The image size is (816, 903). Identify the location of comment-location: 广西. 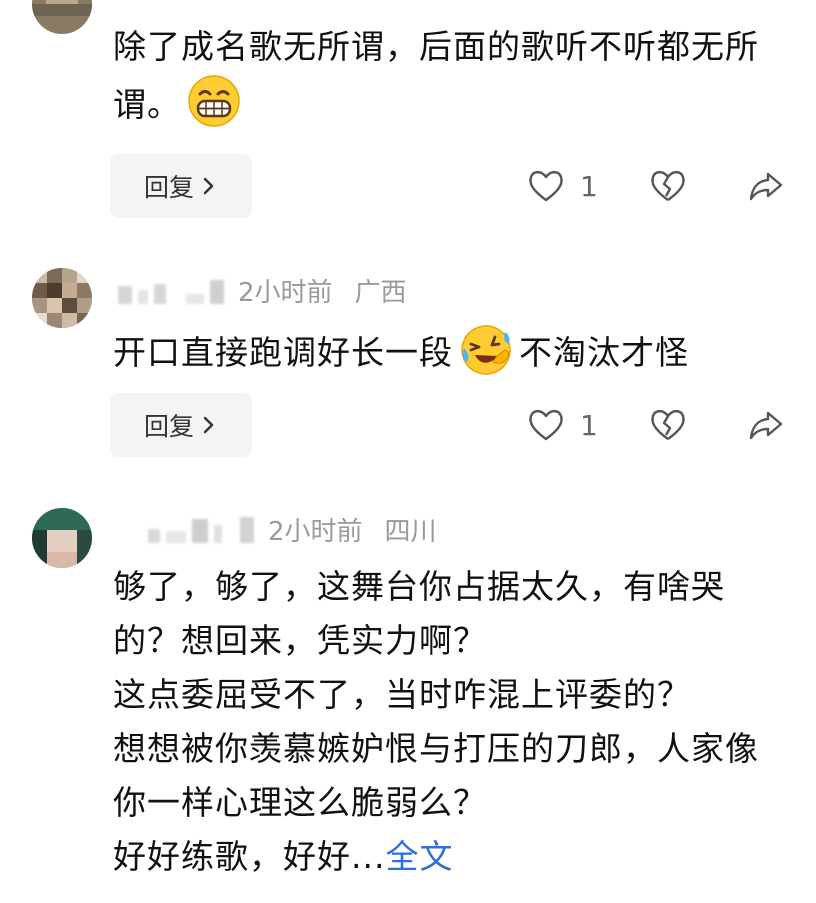
(380, 292).